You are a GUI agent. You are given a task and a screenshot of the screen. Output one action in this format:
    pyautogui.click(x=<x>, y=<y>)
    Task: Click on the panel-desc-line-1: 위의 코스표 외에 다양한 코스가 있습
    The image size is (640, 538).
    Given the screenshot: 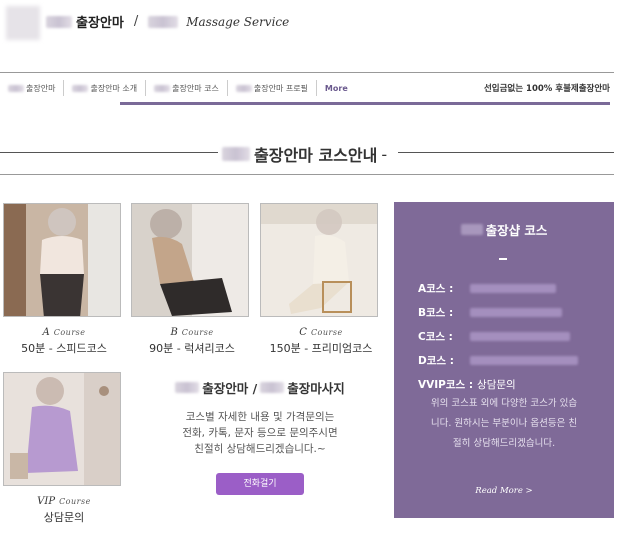 What is the action you would take?
    pyautogui.click(x=504, y=403)
    